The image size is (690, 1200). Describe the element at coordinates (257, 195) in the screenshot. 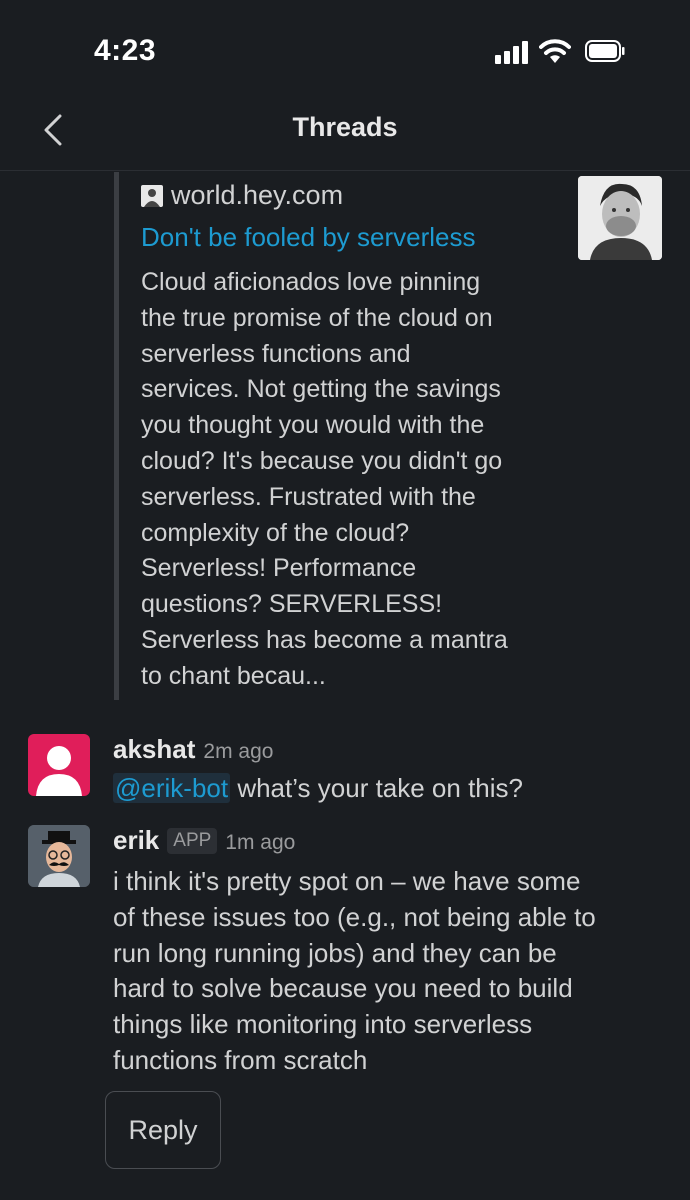

I see `link-source-label: world.hey.com` at that location.